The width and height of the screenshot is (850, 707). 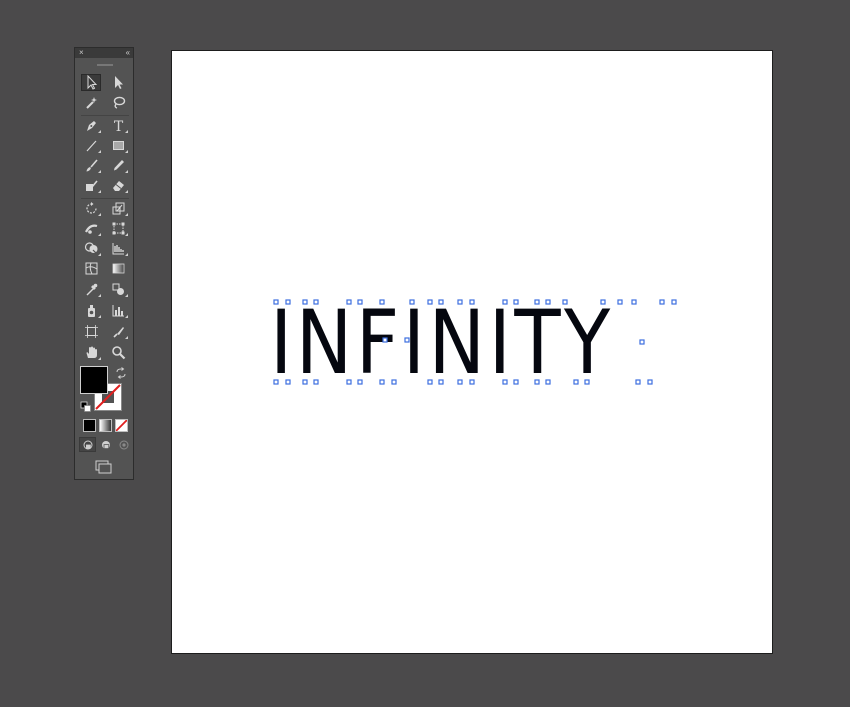 I want to click on symbol-sprayer-tool, so click(x=91, y=310).